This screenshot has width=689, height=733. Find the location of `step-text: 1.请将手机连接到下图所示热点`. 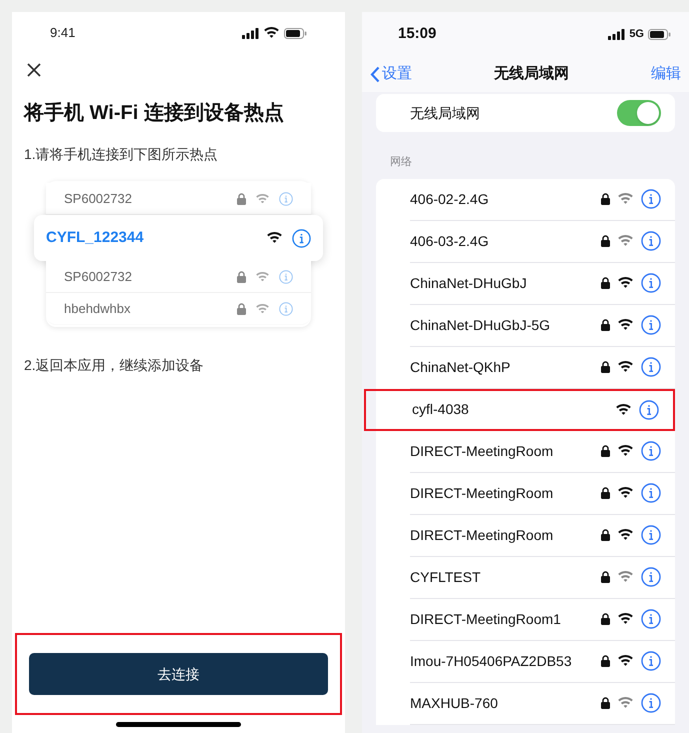

step-text: 1.请将手机连接到下图所示热点 is located at coordinates (121, 154).